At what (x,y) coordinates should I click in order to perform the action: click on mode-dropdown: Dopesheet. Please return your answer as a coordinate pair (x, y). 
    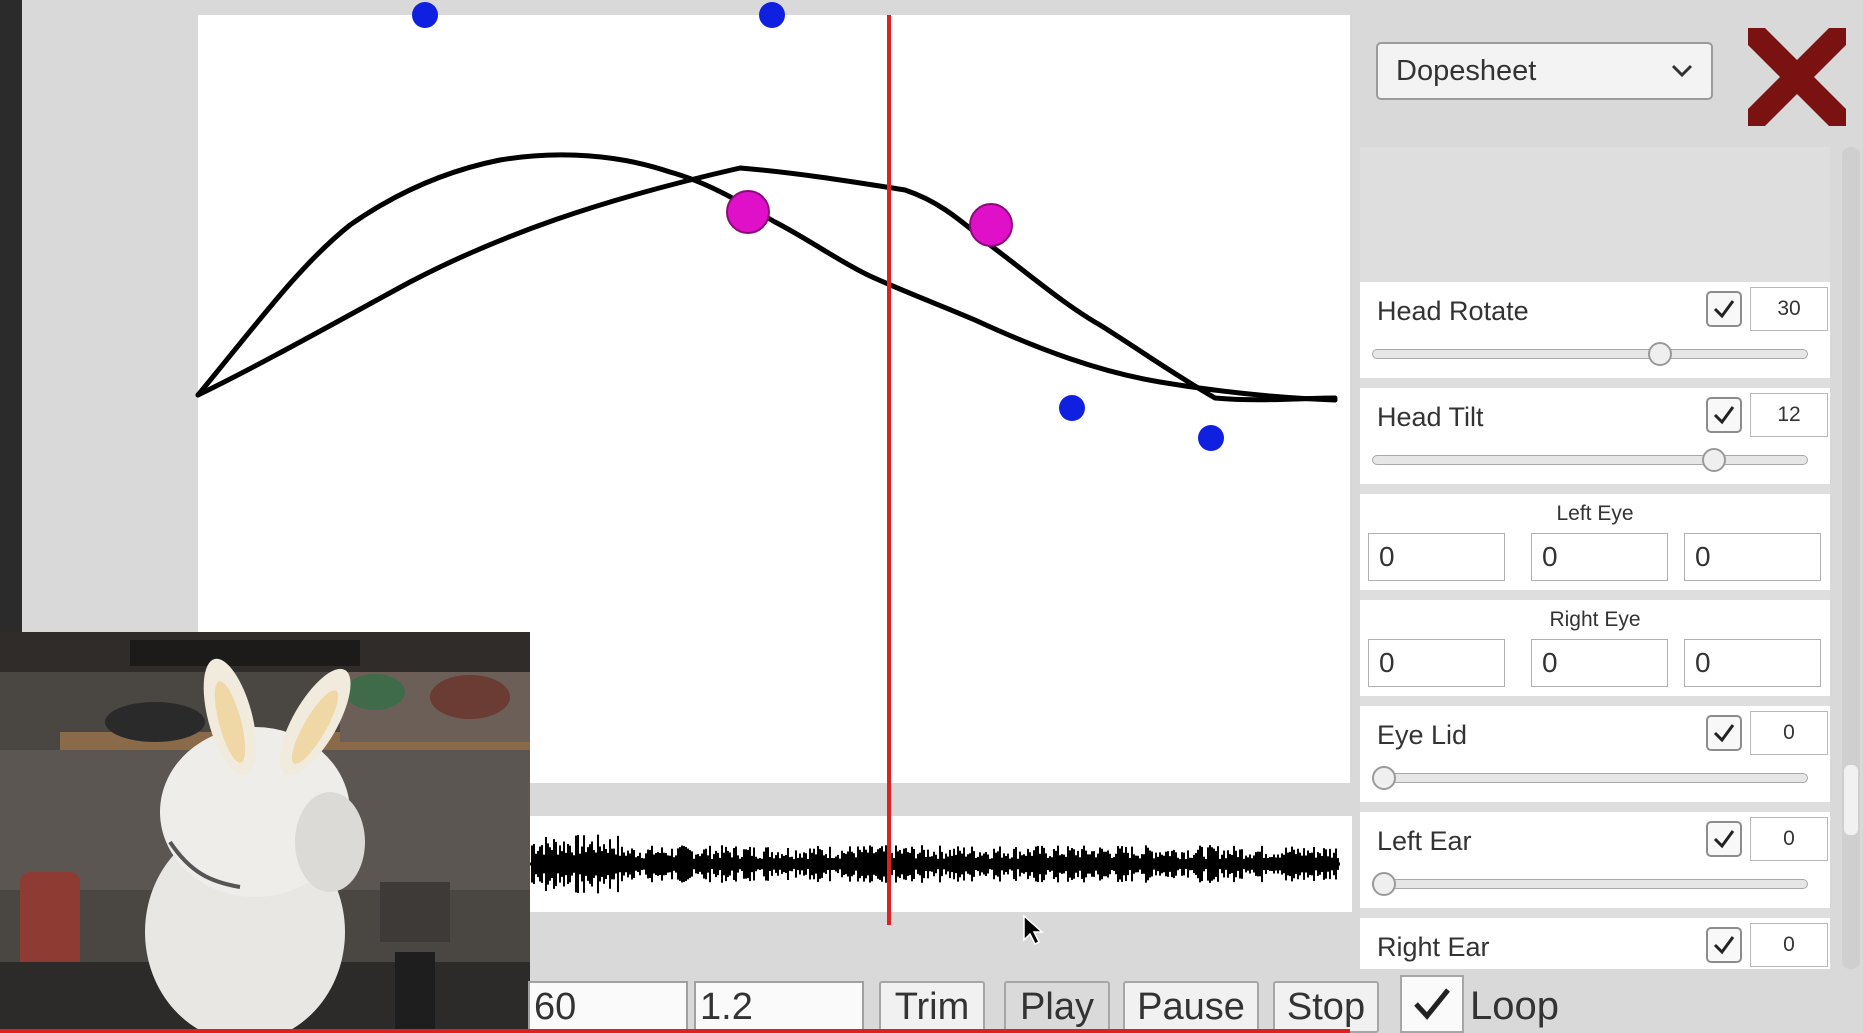
    Looking at the image, I should click on (1544, 71).